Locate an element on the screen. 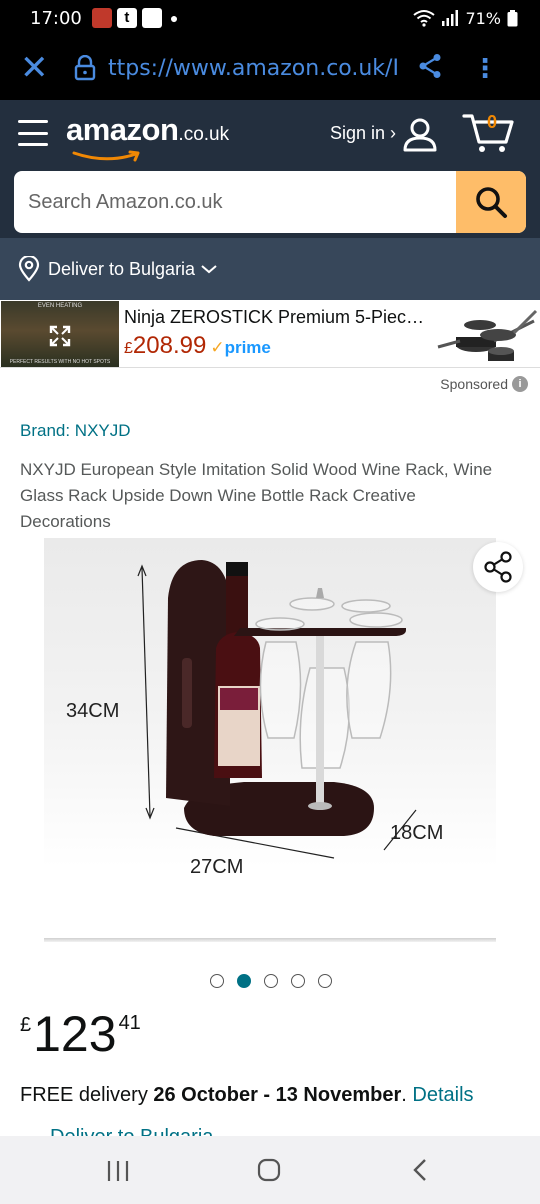  product-price: £ 123 41 is located at coordinates (80, 1034).